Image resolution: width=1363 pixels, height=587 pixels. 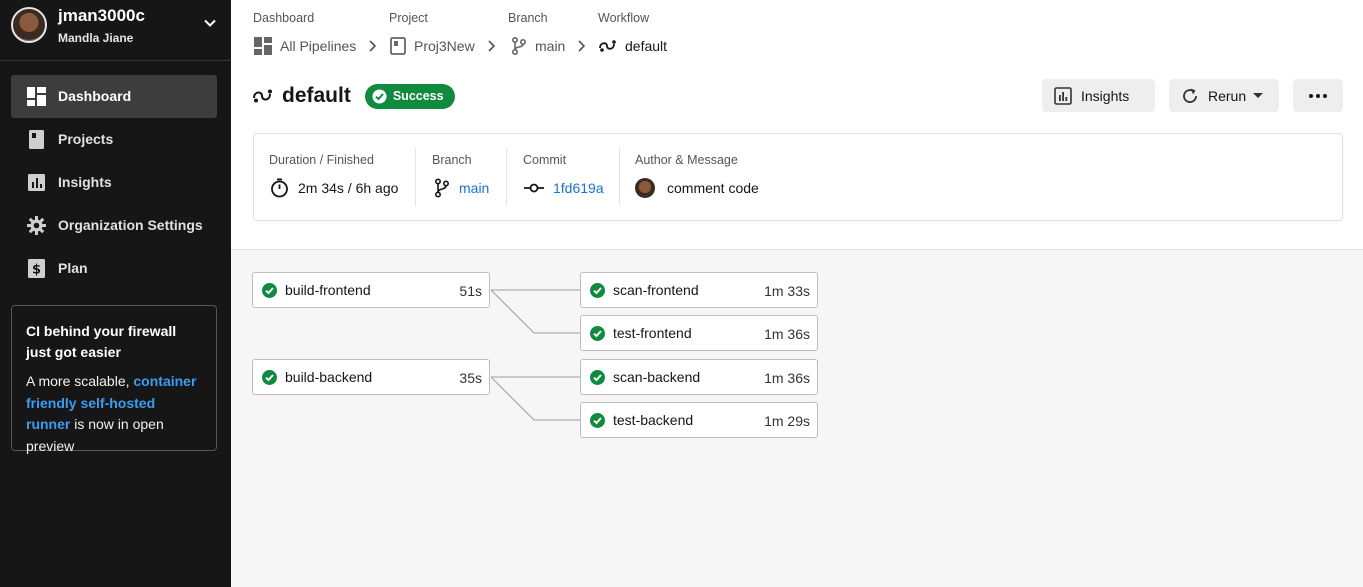 What do you see at coordinates (318, 46) in the screenshot?
I see `breadcrumb-text: All Pipelines` at bounding box center [318, 46].